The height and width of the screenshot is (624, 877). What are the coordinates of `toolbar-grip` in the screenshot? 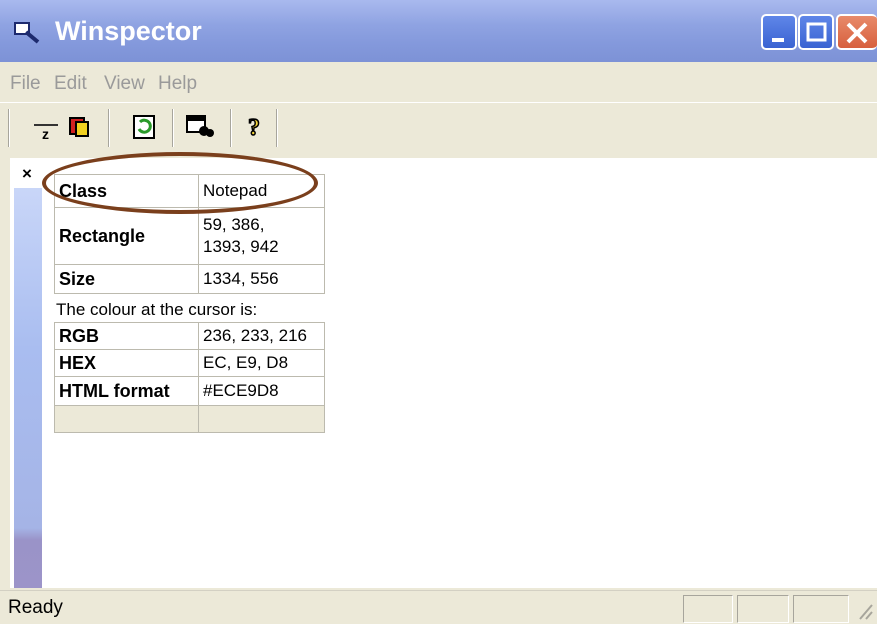 It's located at (9, 128).